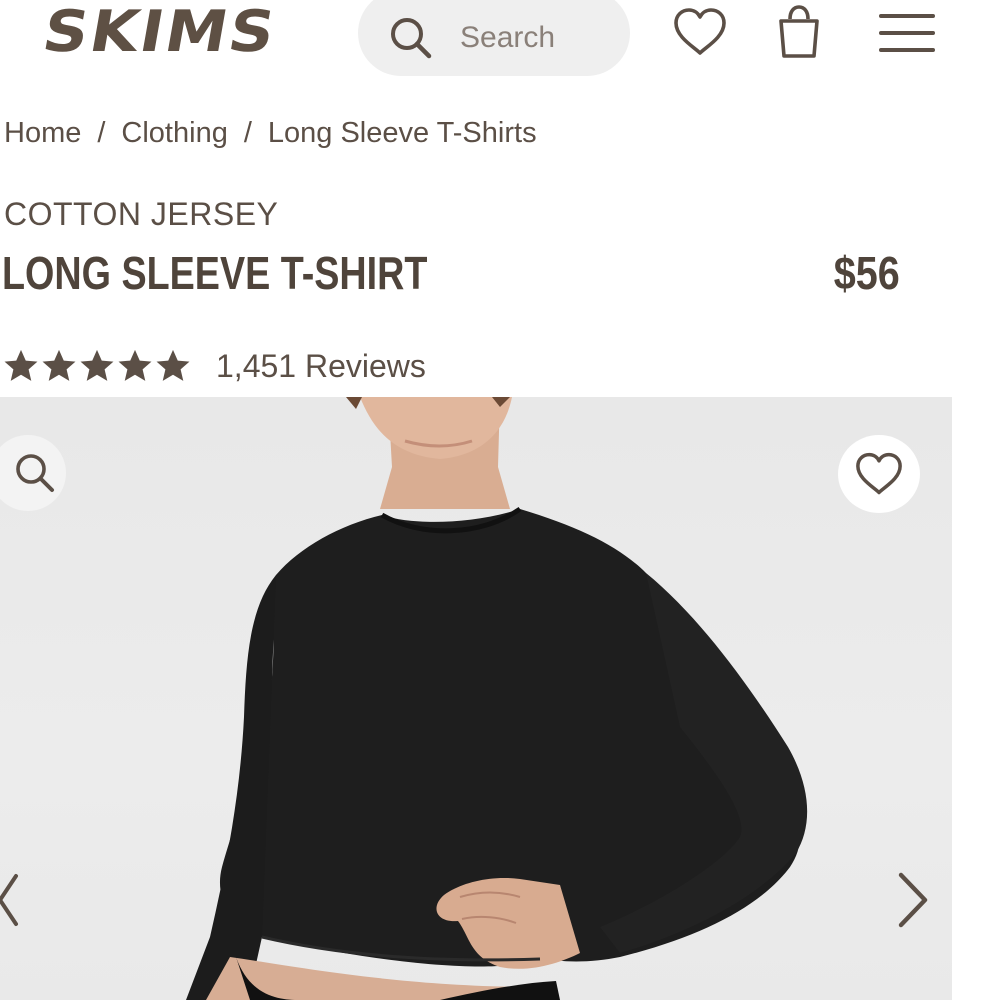 Image resolution: width=1000 pixels, height=1000 pixels. What do you see at coordinates (700, 32) in the screenshot?
I see `wishlist-heart-icon` at bounding box center [700, 32].